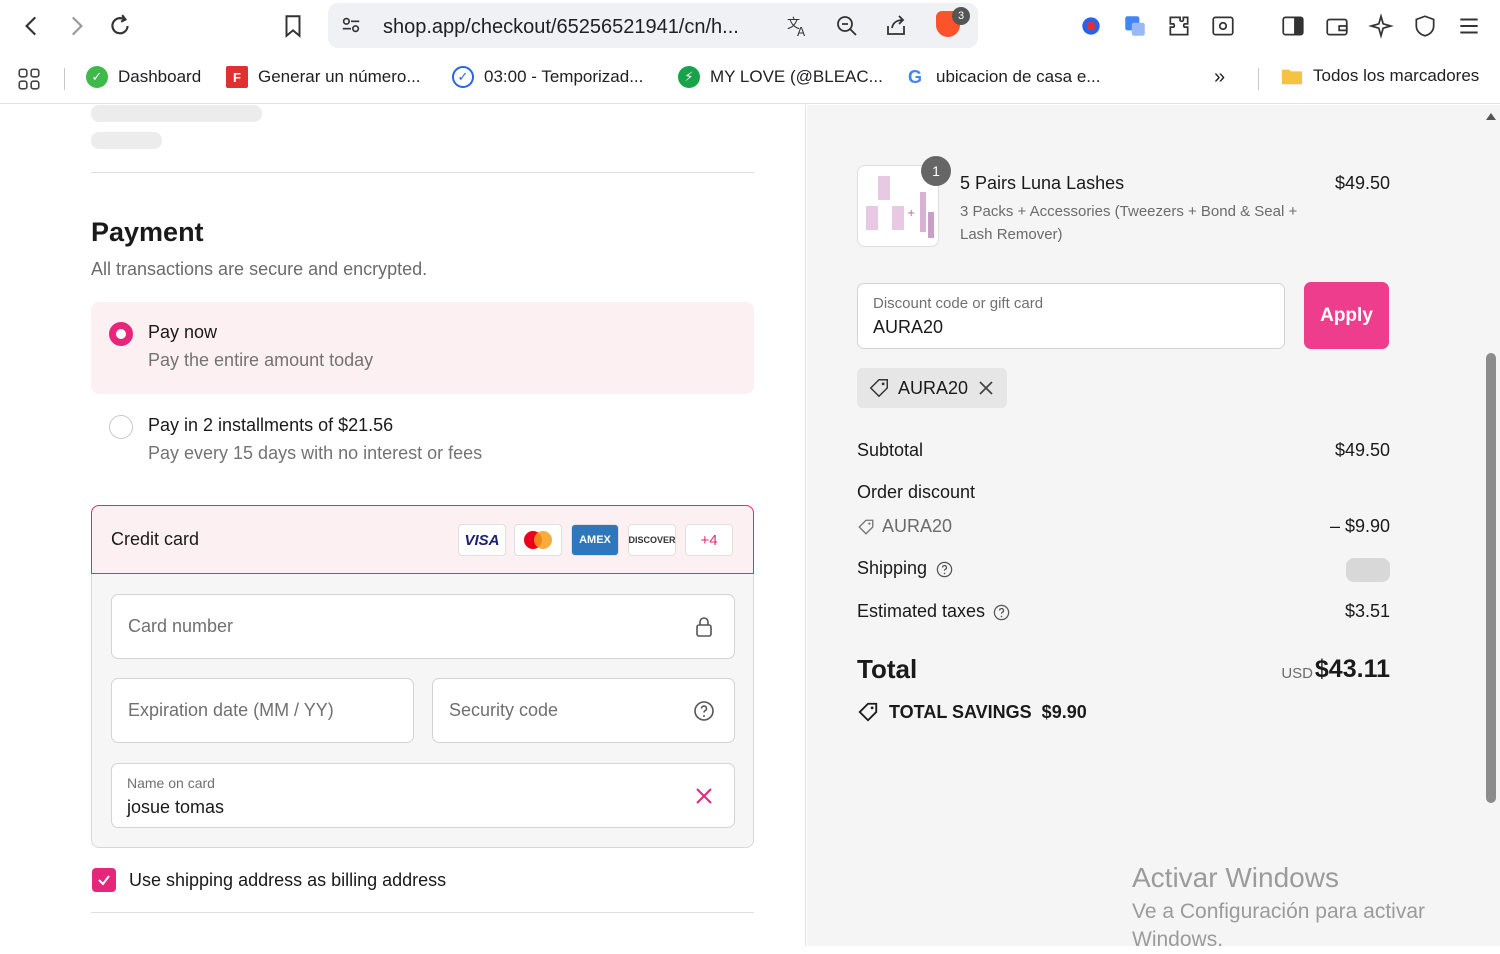 The width and height of the screenshot is (1500, 954). Describe the element at coordinates (1071, 316) in the screenshot. I see `discount-code-field: Discount code or gift card AURA20` at that location.